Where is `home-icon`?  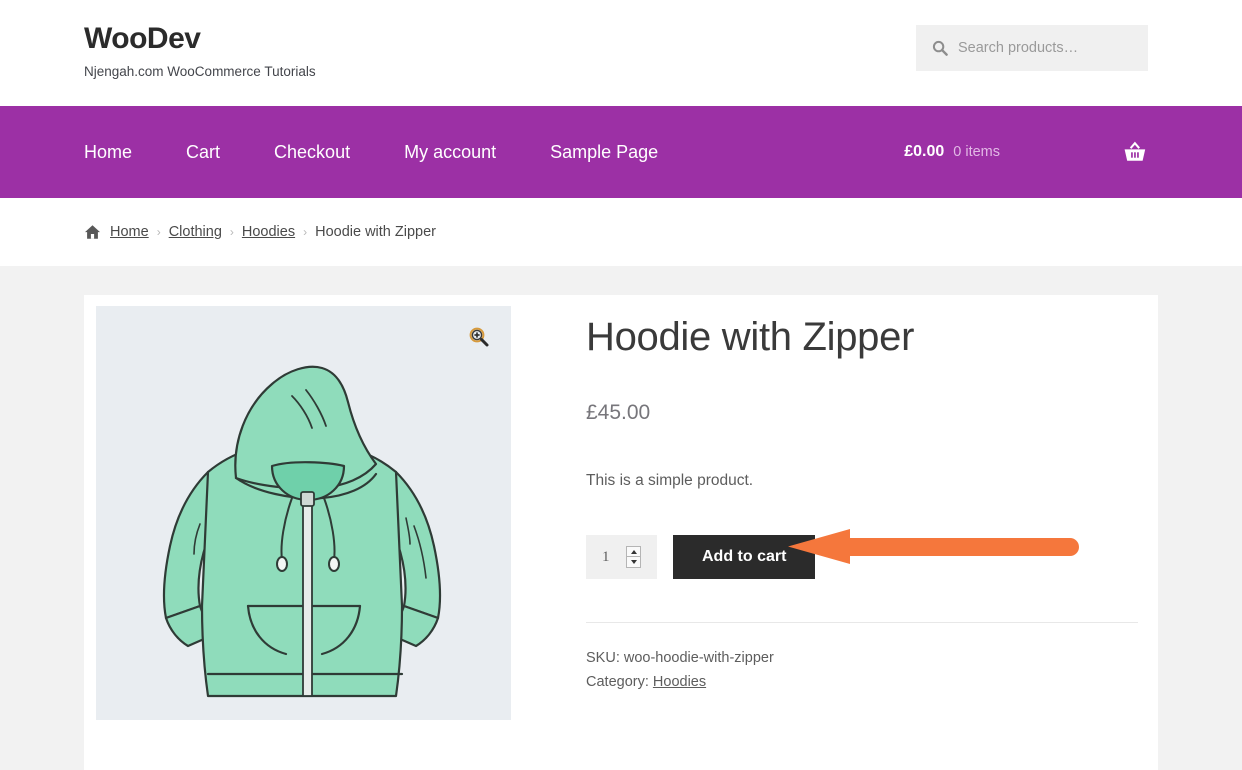
home-icon is located at coordinates (92, 232).